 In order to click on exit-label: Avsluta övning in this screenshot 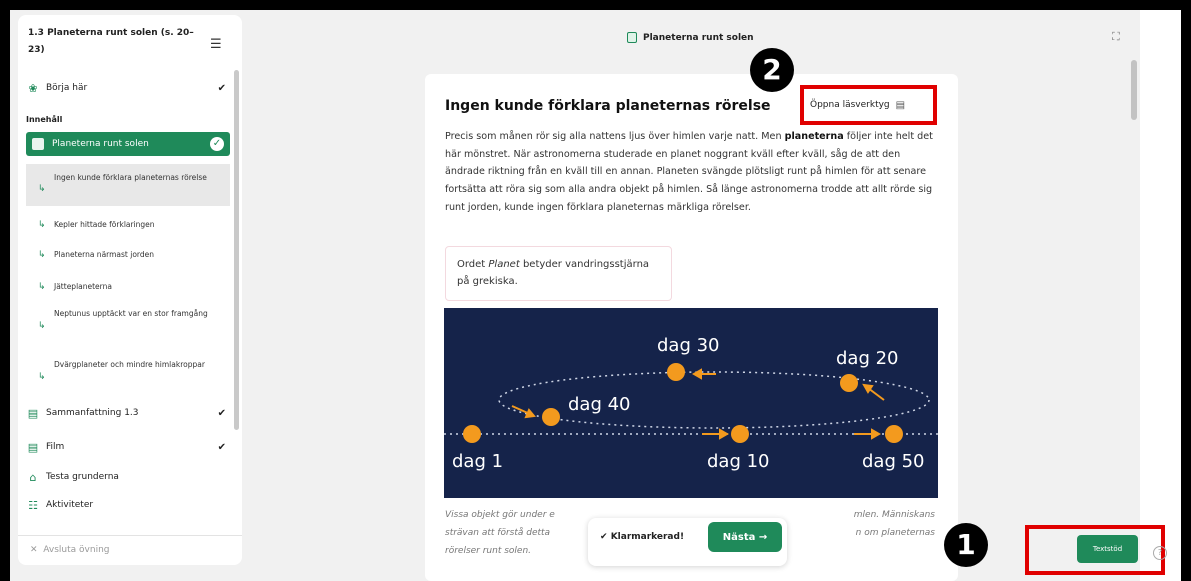, I will do `click(76, 550)`.